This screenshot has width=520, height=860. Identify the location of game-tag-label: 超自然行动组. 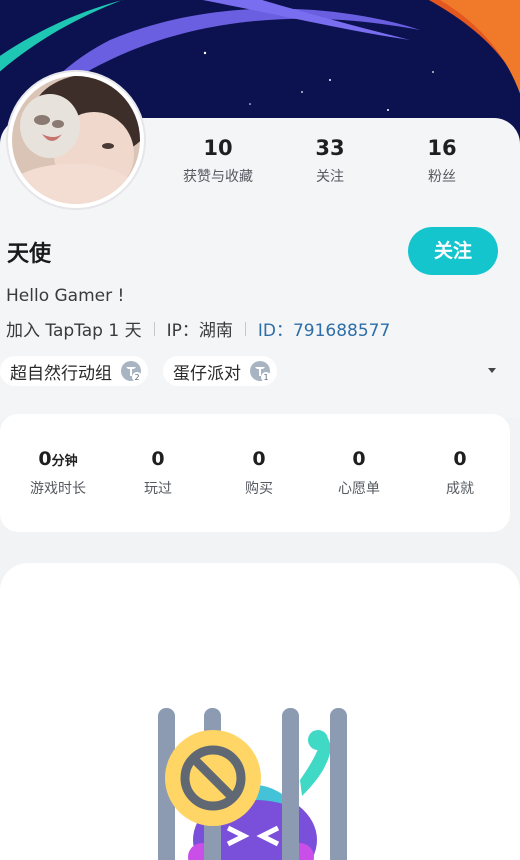
(61, 373).